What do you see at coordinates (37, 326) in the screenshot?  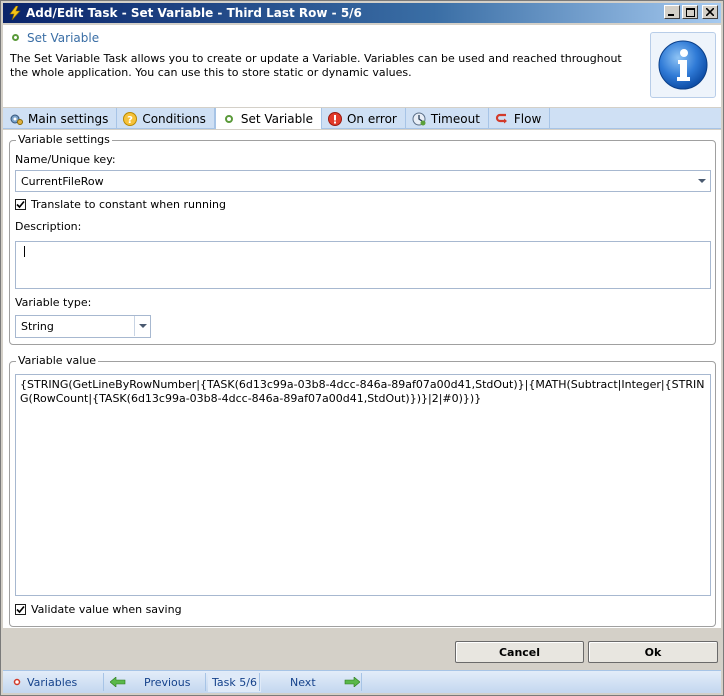 I see `variable-type-value: String` at bounding box center [37, 326].